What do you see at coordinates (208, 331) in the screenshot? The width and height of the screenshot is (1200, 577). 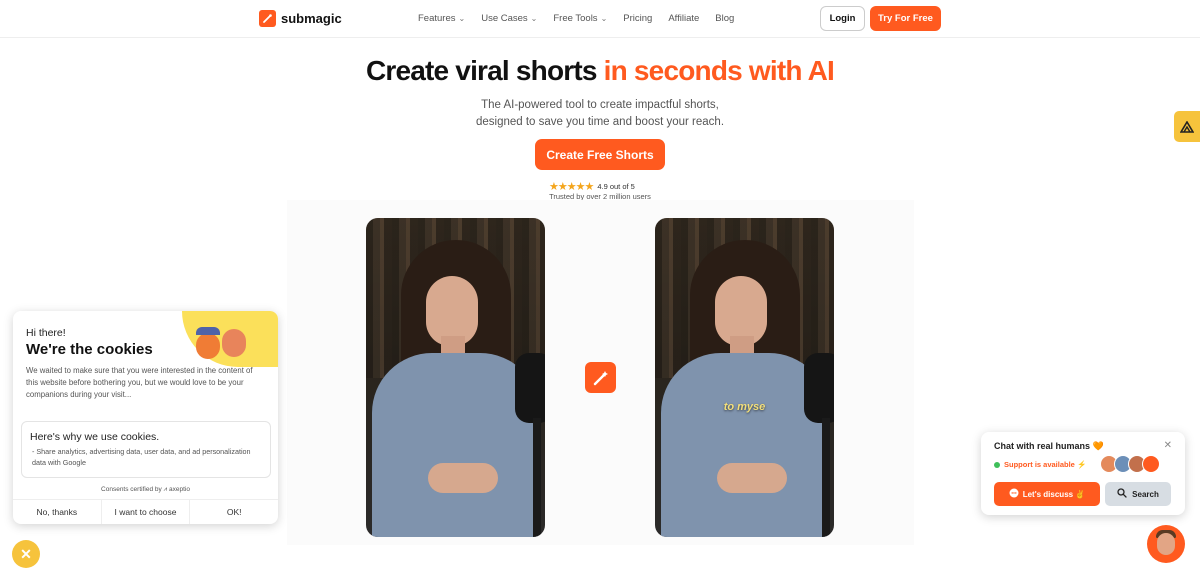 I see `cookie-hat-icon` at bounding box center [208, 331].